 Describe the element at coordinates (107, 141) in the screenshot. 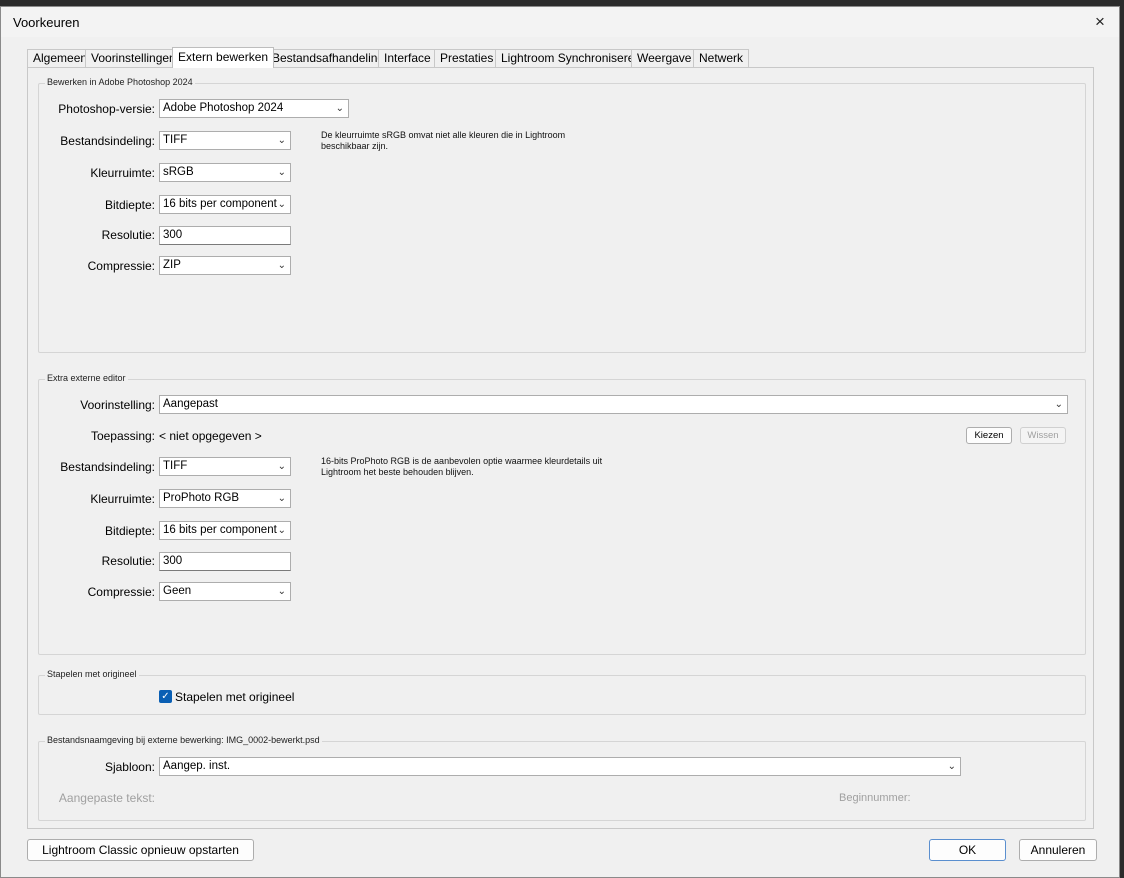

I see `ps-format-label: Bestandsindeling:` at that location.